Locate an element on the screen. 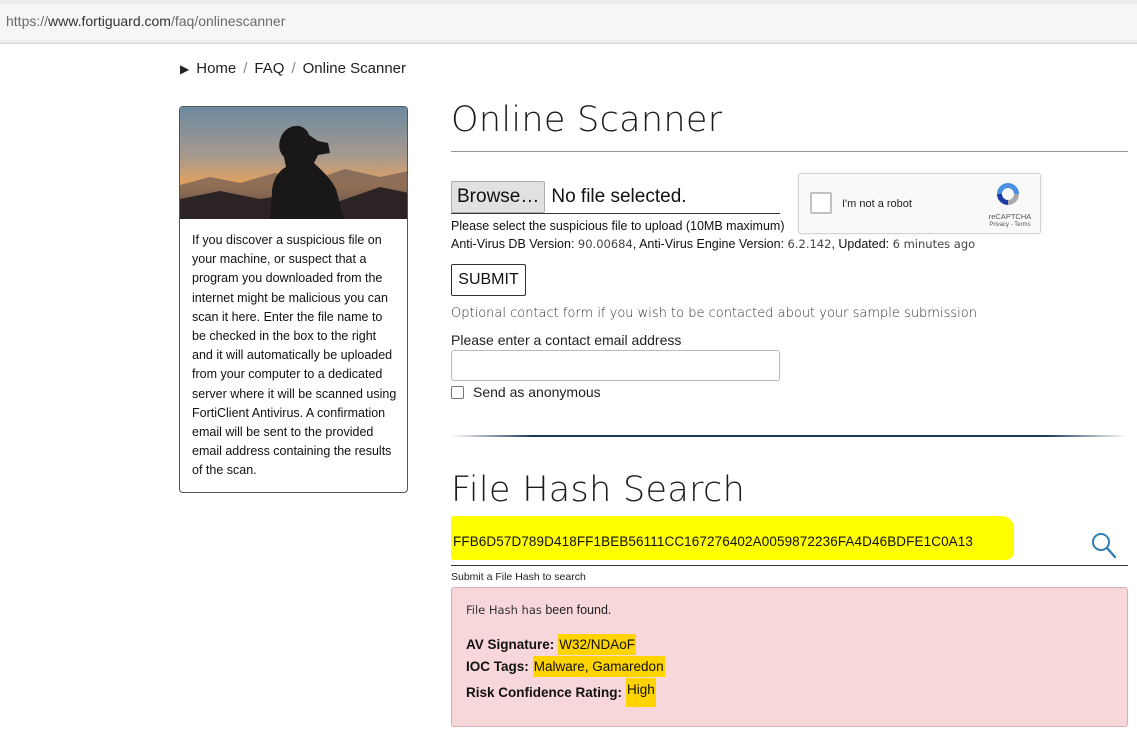 This screenshot has height=735, width=1137. anonymous-label: Send as anonymous is located at coordinates (537, 392).